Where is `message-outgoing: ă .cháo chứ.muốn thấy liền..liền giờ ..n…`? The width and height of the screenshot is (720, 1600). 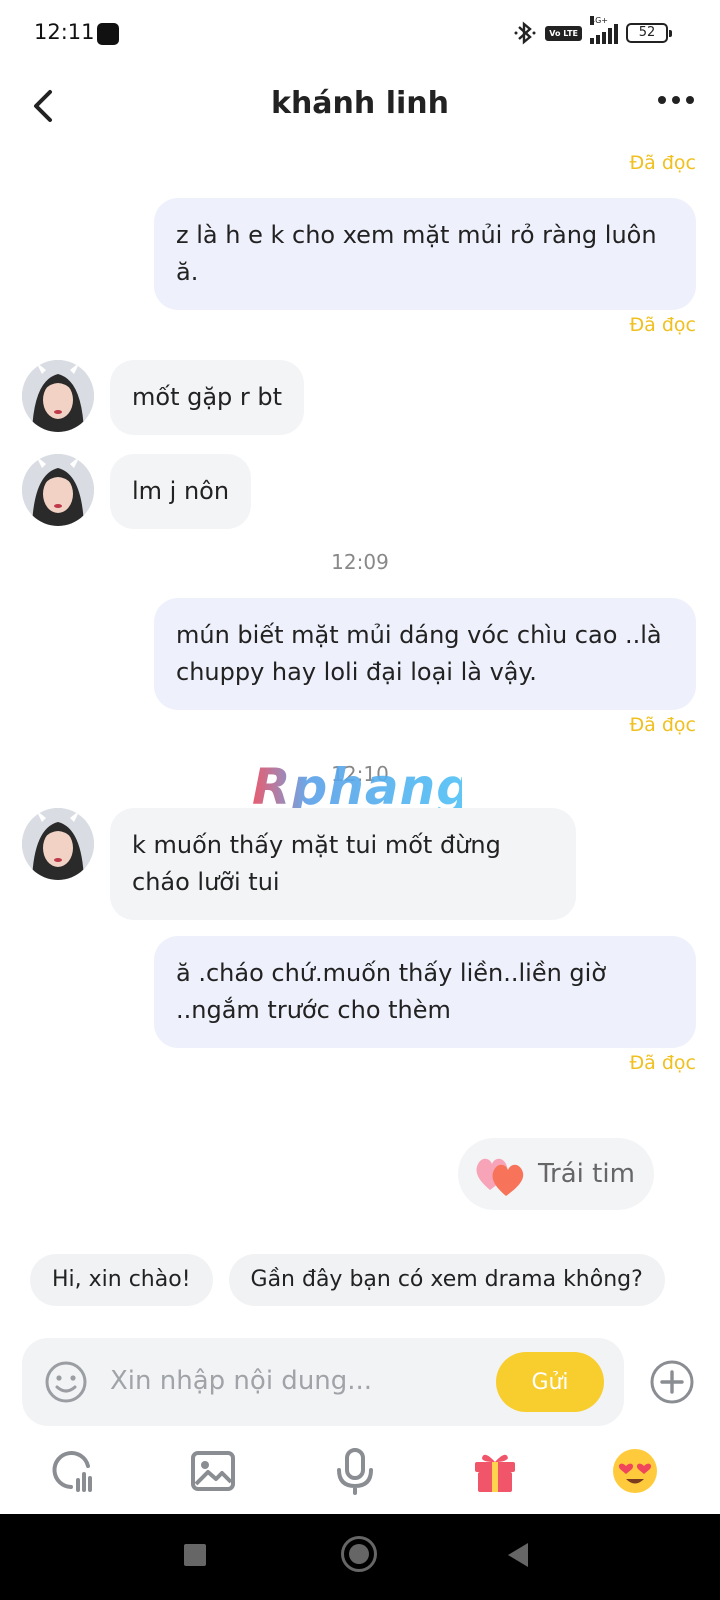 message-outgoing: ă .cháo chứ.muốn thấy liền..liền giờ ..n… is located at coordinates (425, 992).